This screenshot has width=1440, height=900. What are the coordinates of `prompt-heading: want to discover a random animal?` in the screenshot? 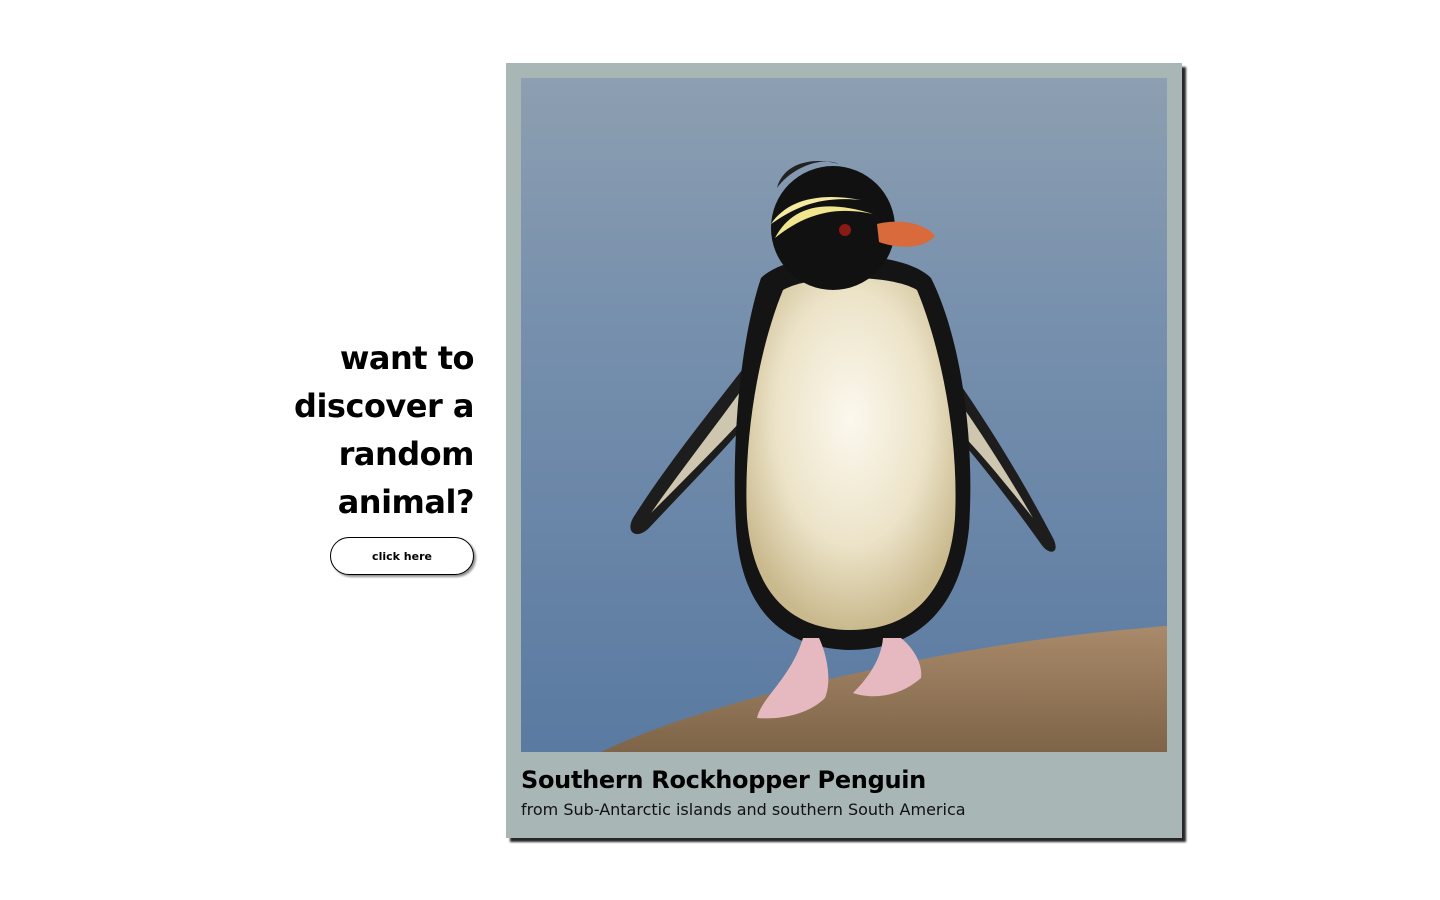 It's located at (384, 430).